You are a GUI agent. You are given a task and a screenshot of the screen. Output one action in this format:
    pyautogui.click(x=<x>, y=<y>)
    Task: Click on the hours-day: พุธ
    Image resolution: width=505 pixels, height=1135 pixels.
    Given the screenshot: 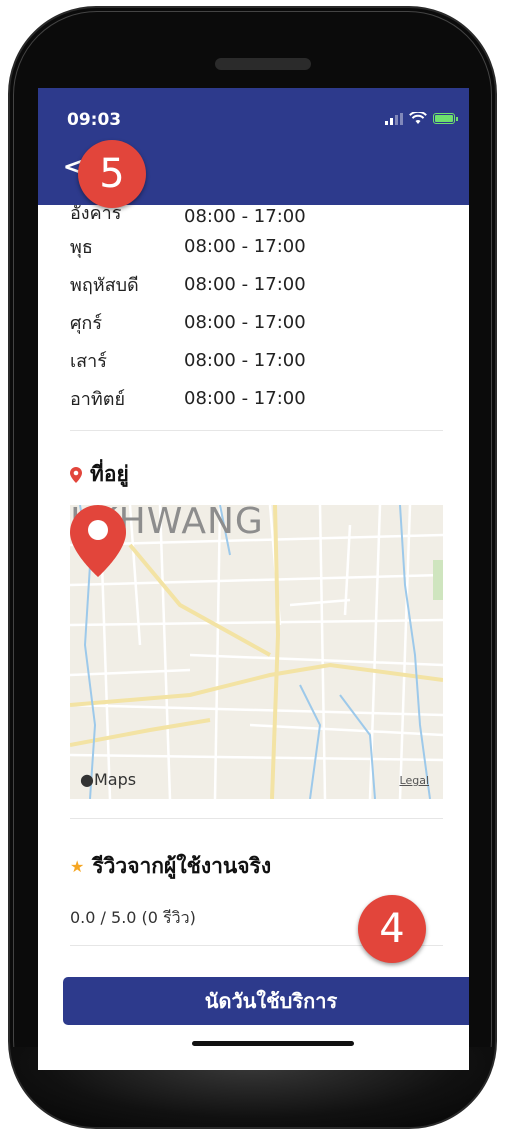 What is the action you would take?
    pyautogui.click(x=81, y=247)
    